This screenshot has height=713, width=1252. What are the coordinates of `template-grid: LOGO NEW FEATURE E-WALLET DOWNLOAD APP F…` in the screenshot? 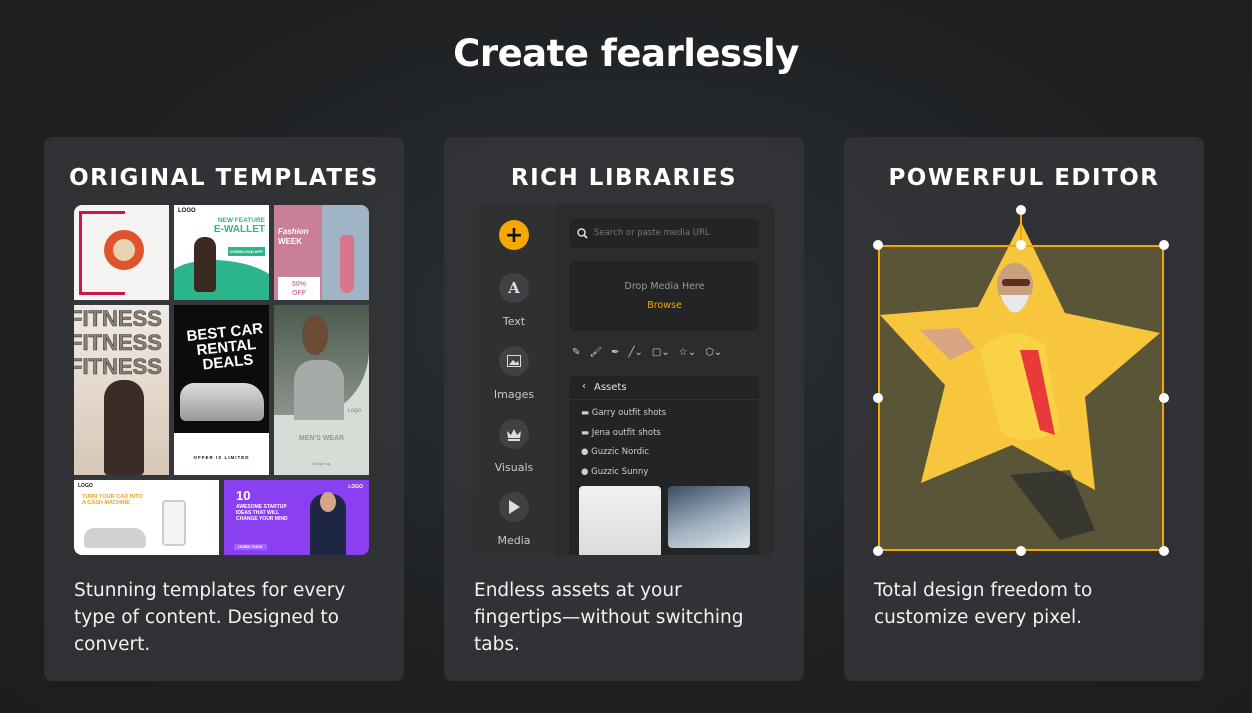 It's located at (221, 380).